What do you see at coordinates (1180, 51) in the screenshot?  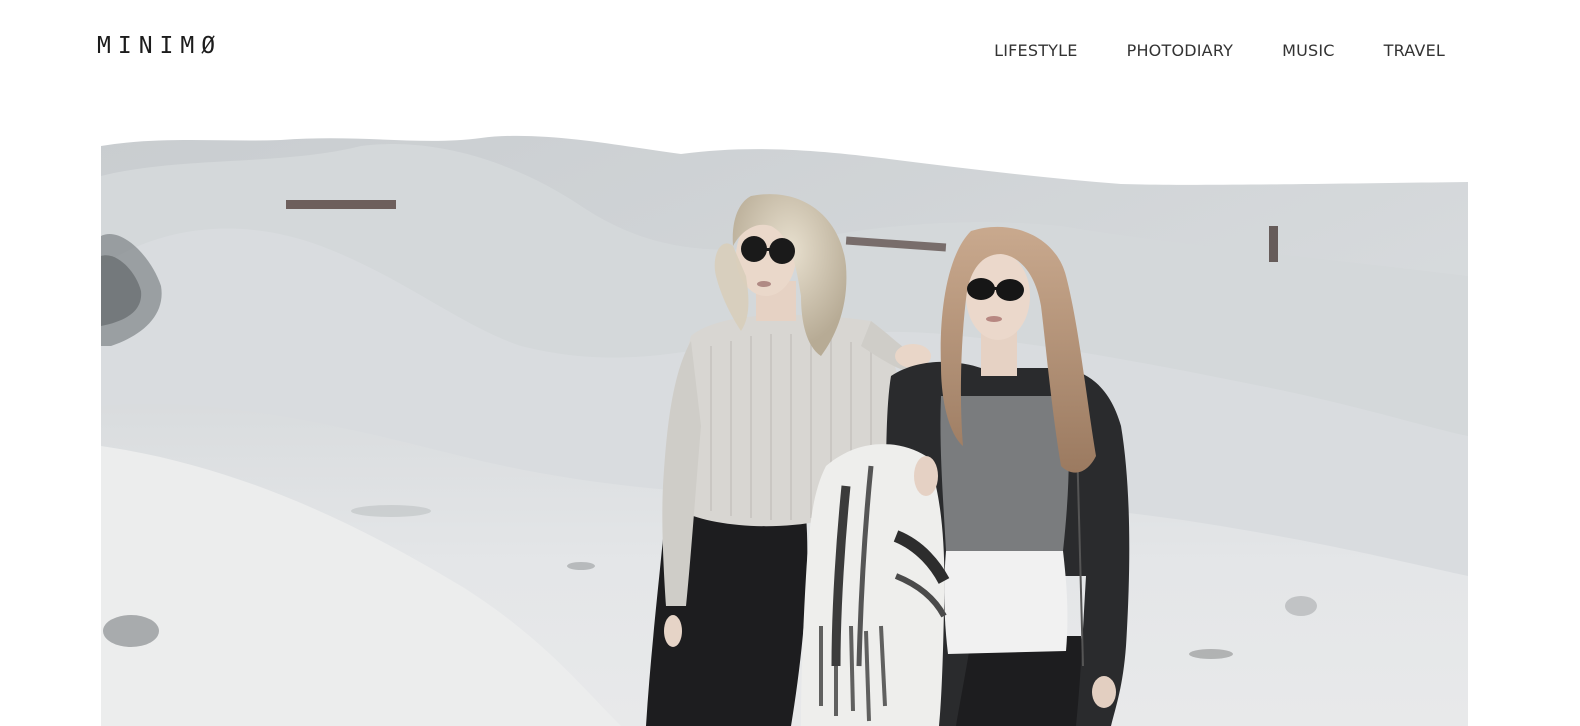 I see `nav-item-photodiary: PHOTODIARY` at bounding box center [1180, 51].